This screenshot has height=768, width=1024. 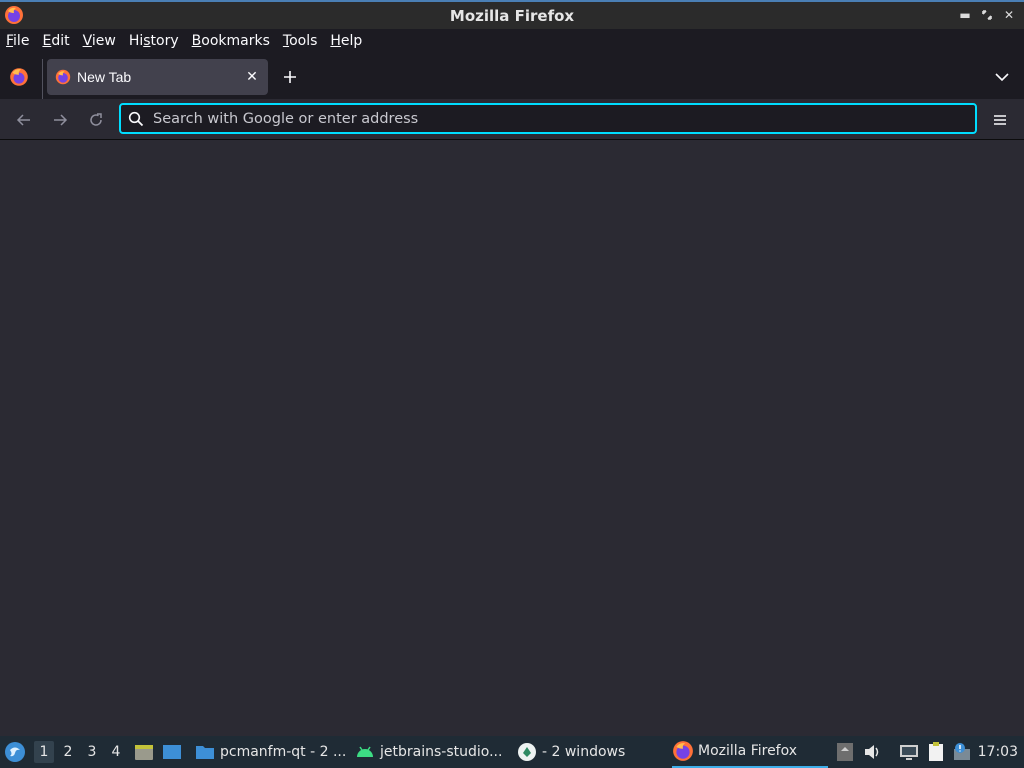 What do you see at coordinates (527, 752) in the screenshot?
I see `android-studio-icon` at bounding box center [527, 752].